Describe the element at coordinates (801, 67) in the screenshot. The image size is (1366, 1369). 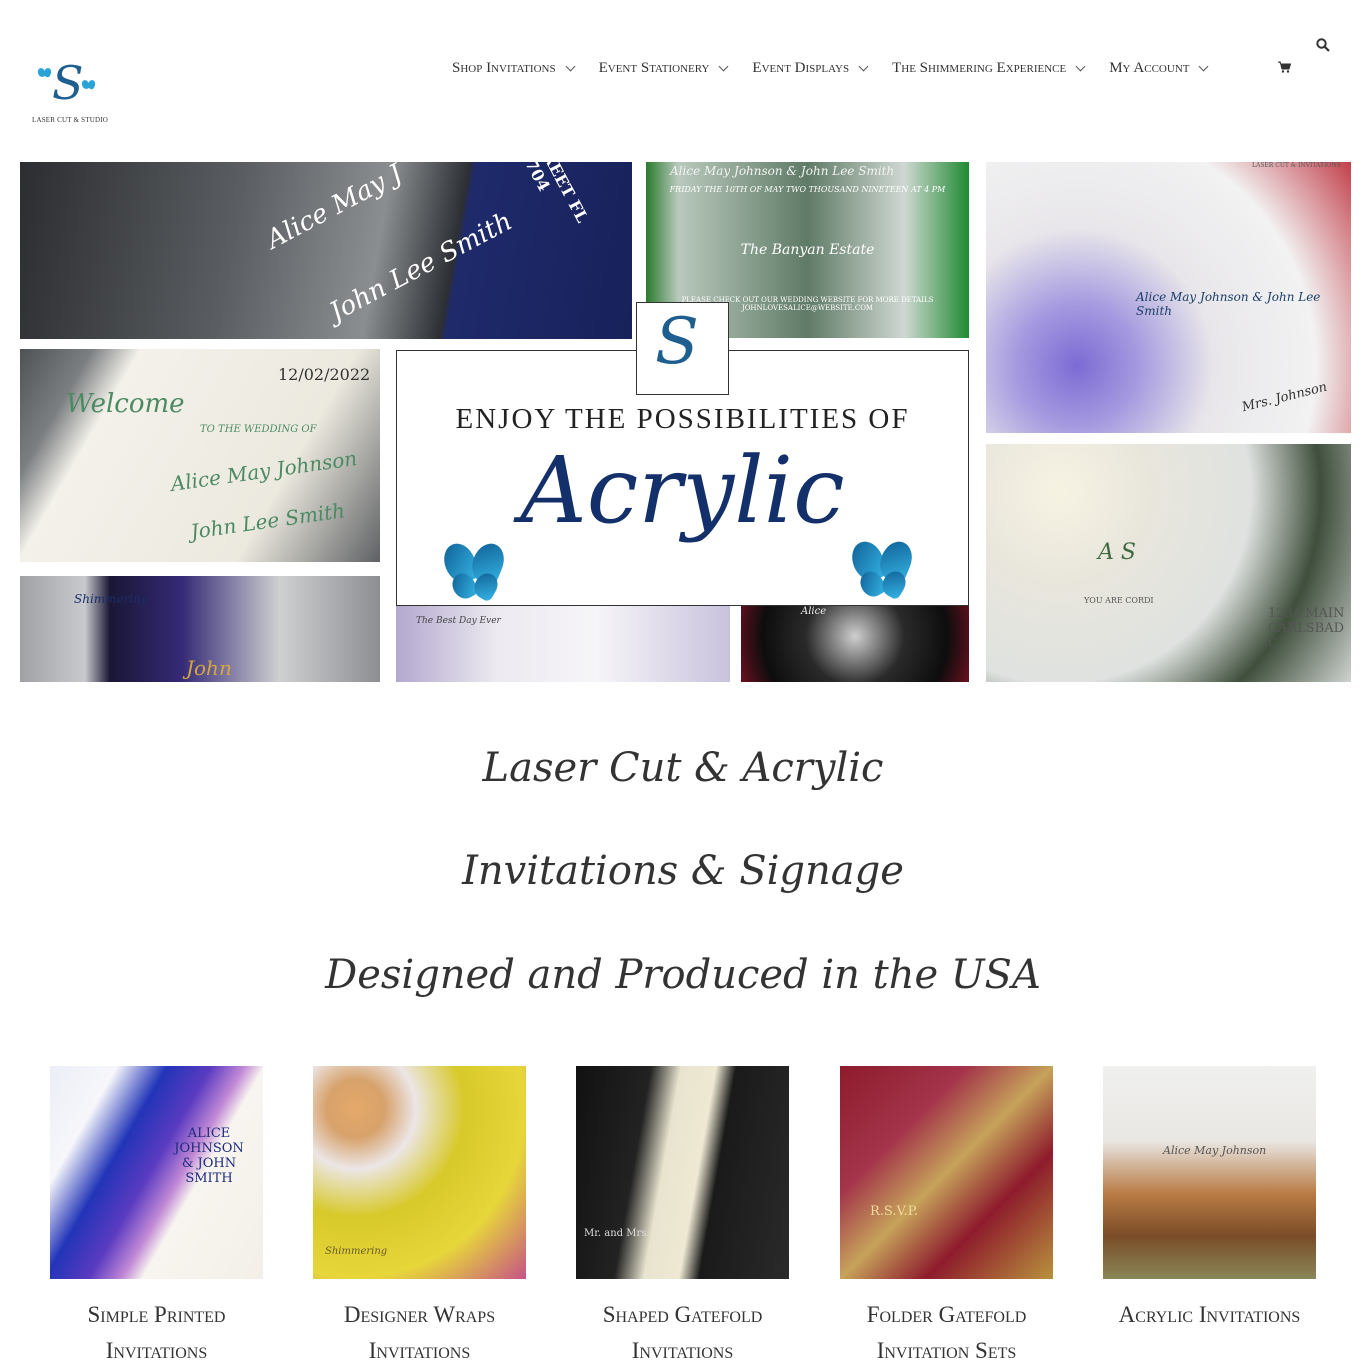
I see `nav-label: Event Displays` at that location.